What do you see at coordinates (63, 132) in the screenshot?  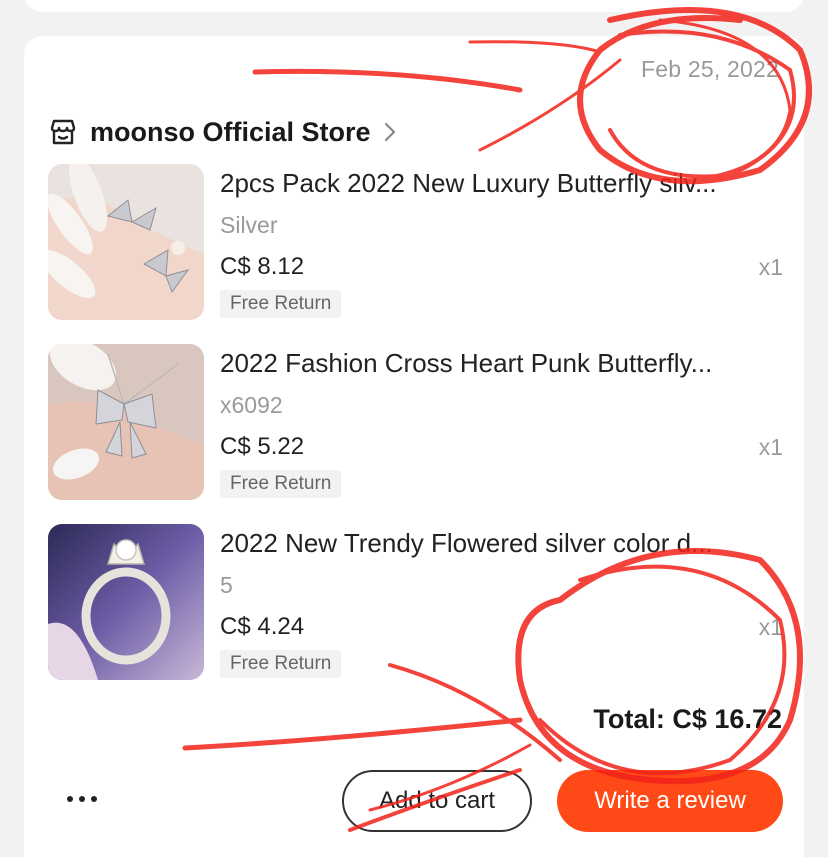 I see `store-icon` at bounding box center [63, 132].